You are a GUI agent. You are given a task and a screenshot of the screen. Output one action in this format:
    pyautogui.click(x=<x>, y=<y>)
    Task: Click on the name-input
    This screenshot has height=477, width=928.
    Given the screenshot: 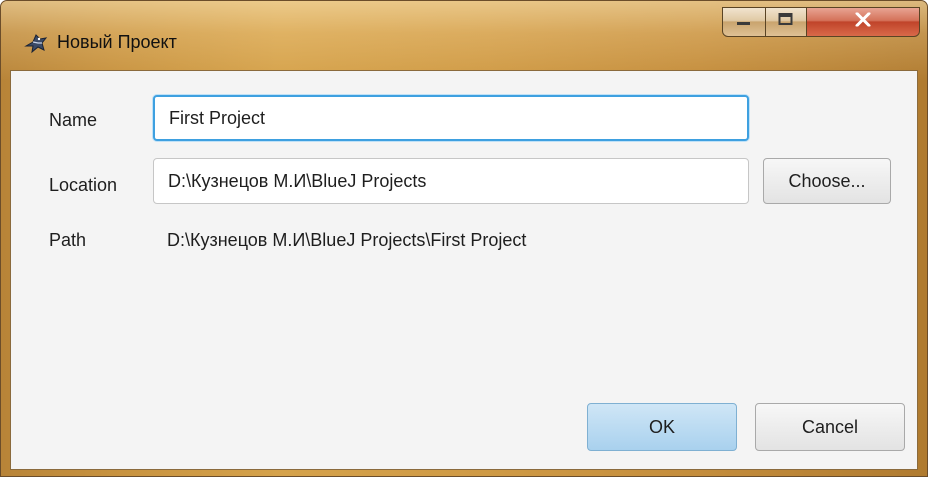 What is the action you would take?
    pyautogui.click(x=451, y=118)
    